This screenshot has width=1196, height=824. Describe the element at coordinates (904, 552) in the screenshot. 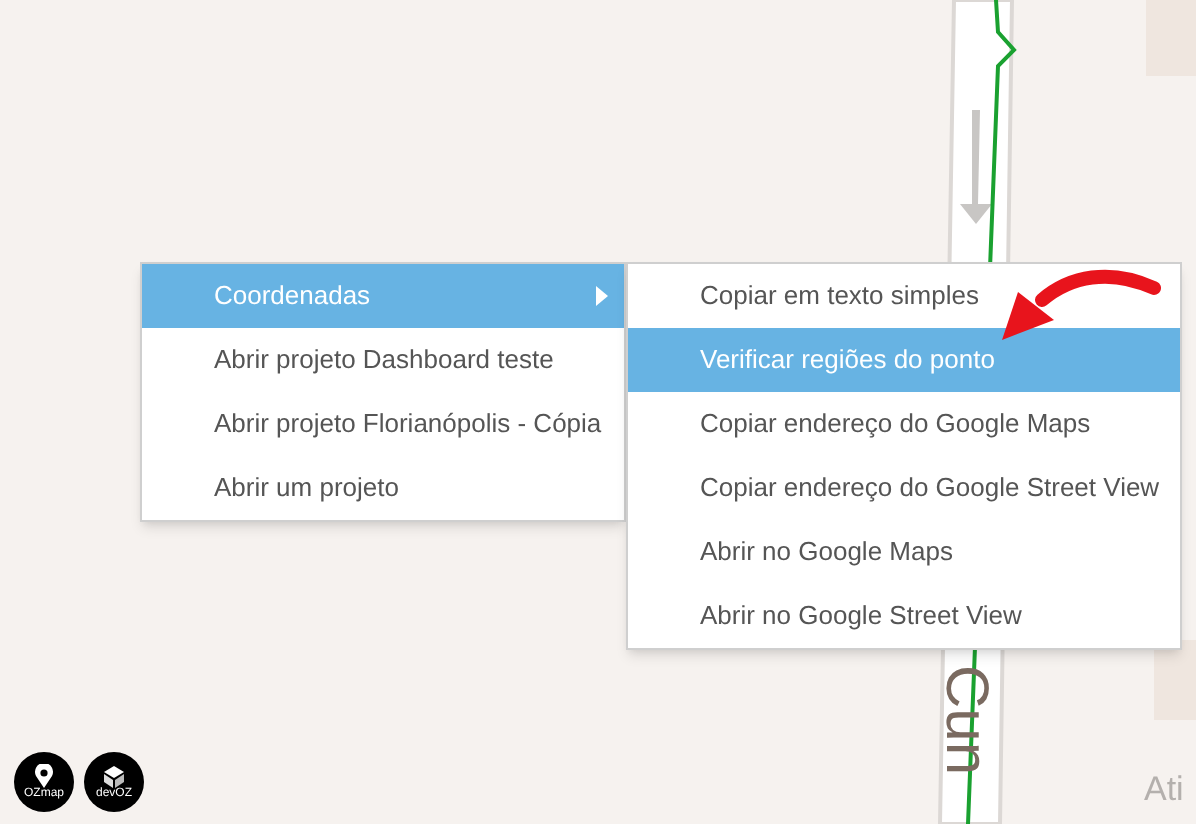

I see `menu-item: Abrir no Google Maps` at that location.